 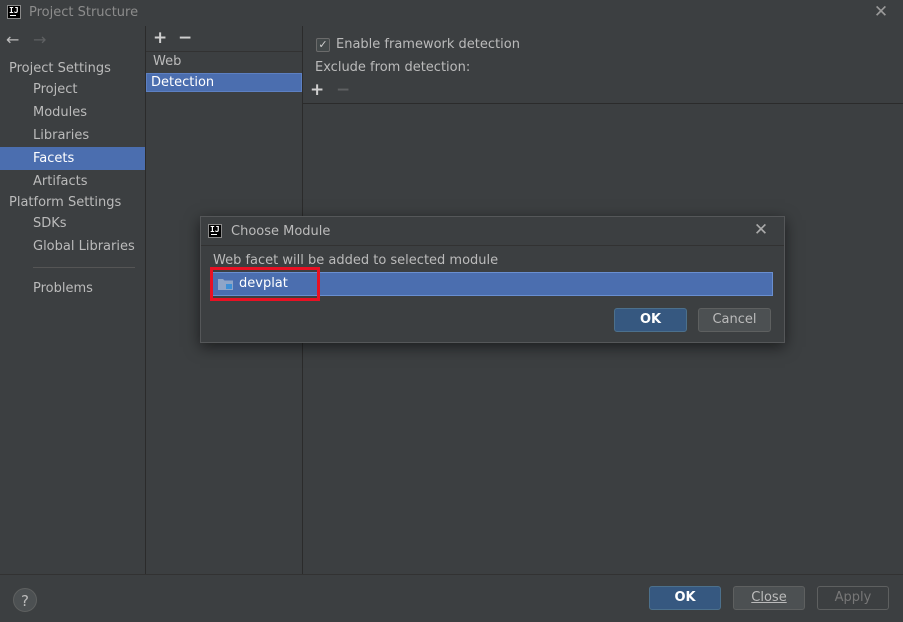 I want to click on dialog-cancel-button: Cancel, so click(x=734, y=320).